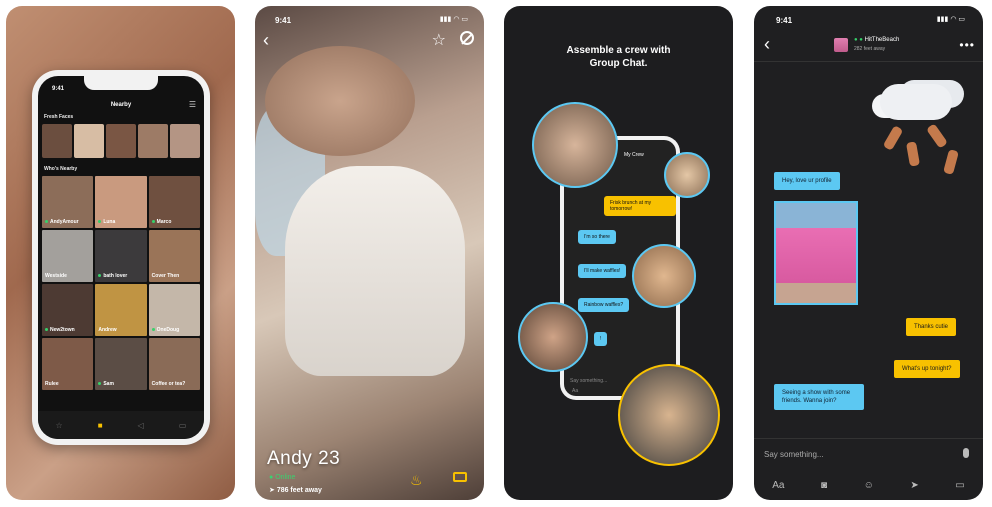  I want to click on profile-cell: Sam, so click(121, 364).